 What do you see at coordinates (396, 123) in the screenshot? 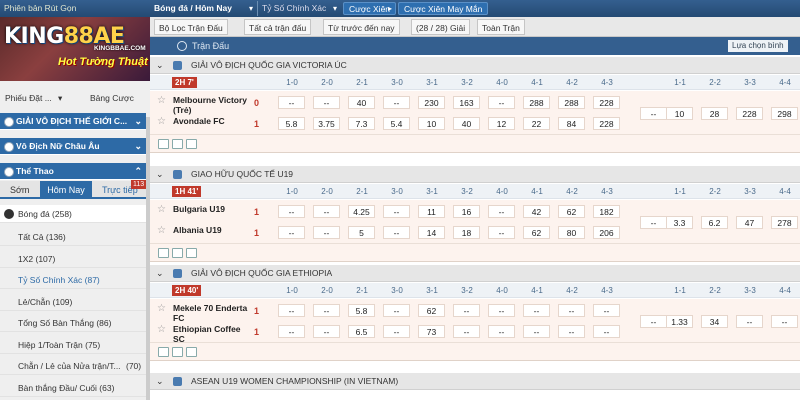
I see `odds-cell: 5.4` at bounding box center [396, 123].